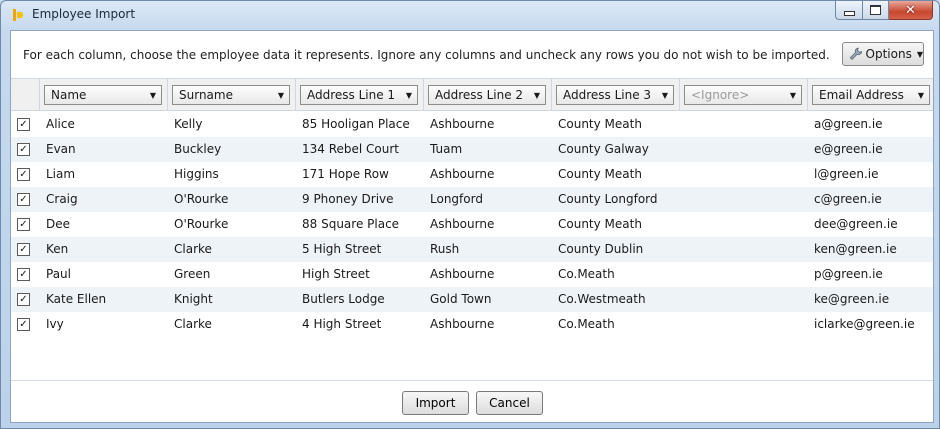 This screenshot has height=429, width=940. Describe the element at coordinates (720, 95) in the screenshot. I see `column-mapping-value: <Ignore>` at that location.